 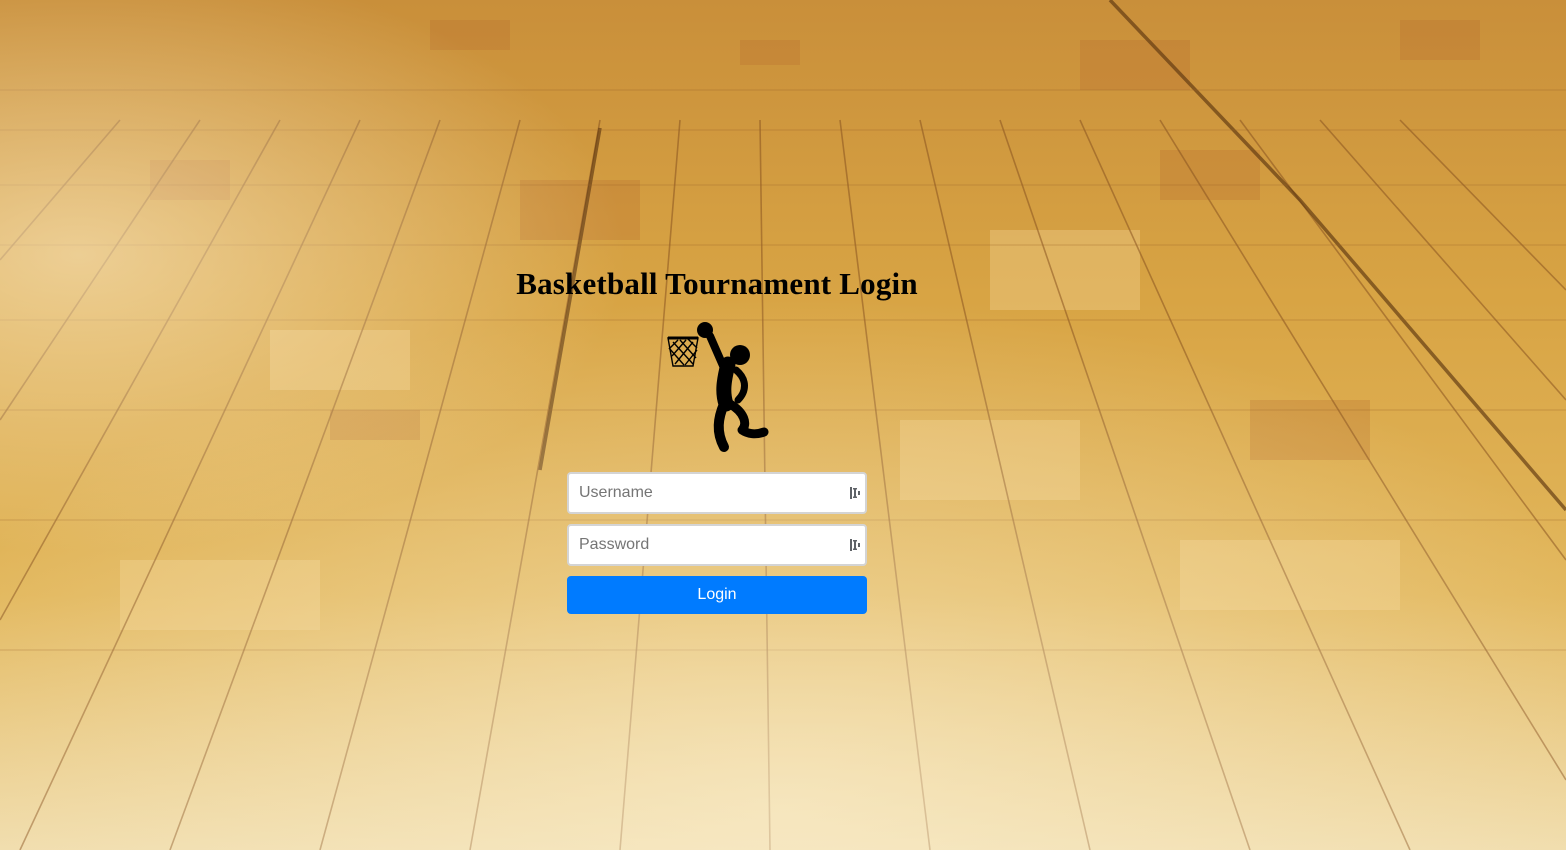 I want to click on basketball-player-dunk-icon, so click(x=718, y=387).